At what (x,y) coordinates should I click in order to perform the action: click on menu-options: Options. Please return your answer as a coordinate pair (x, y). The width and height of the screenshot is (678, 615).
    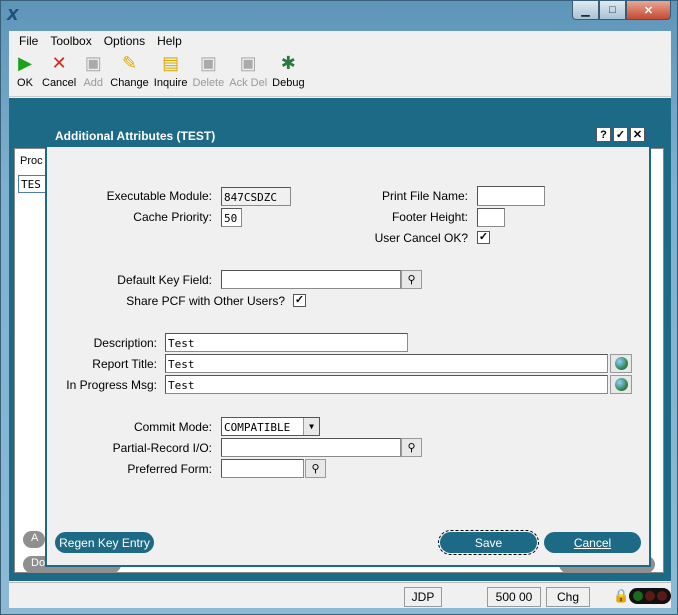
    Looking at the image, I should click on (124, 41).